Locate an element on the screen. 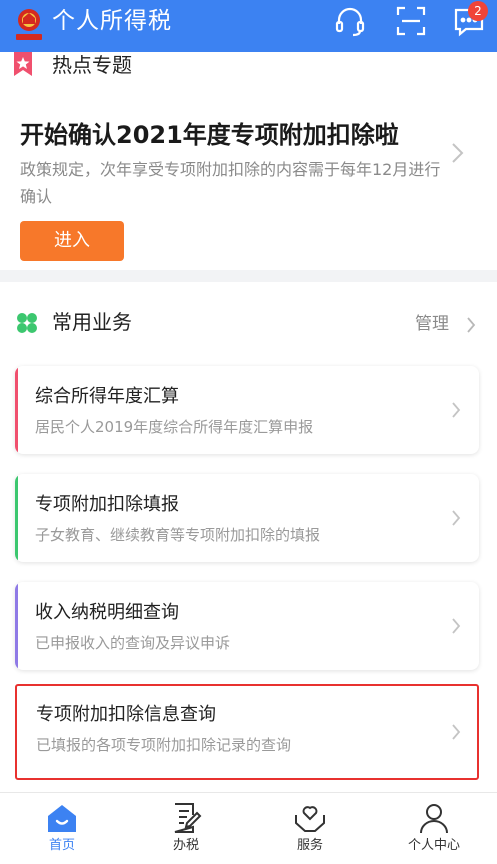 The width and height of the screenshot is (497, 864). service-title: 专项附加扣除信息查询 is located at coordinates (126, 714).